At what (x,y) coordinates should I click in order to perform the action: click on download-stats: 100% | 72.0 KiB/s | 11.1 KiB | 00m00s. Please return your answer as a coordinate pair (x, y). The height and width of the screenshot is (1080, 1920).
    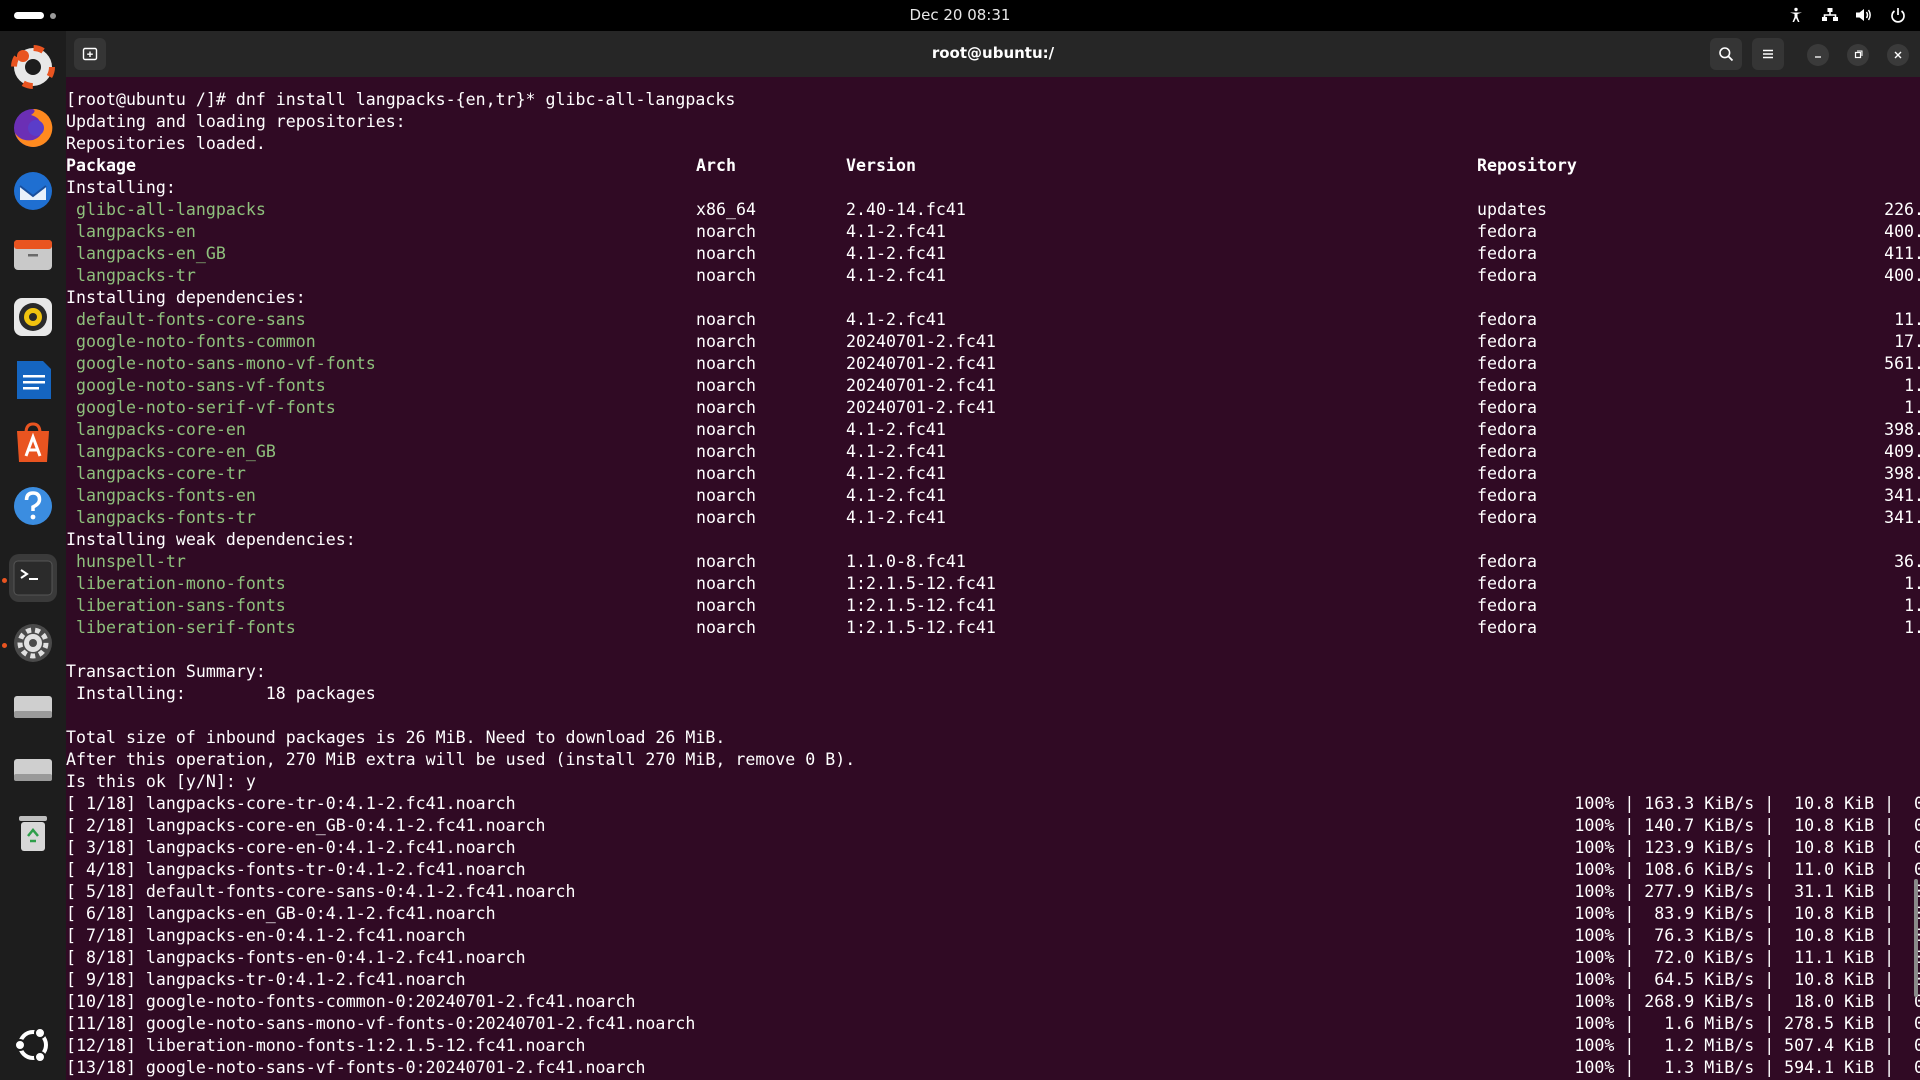
    Looking at the image, I should click on (1747, 957).